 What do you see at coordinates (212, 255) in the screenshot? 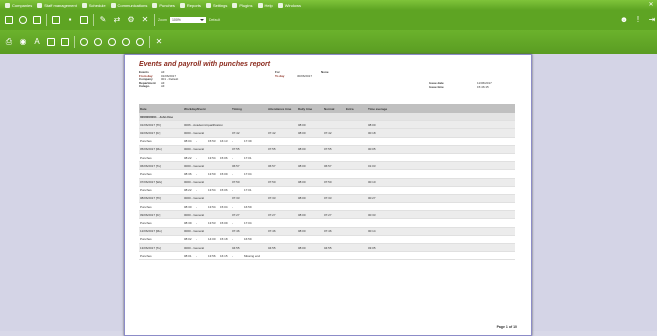
I see `punch-time: 13:56` at bounding box center [212, 255].